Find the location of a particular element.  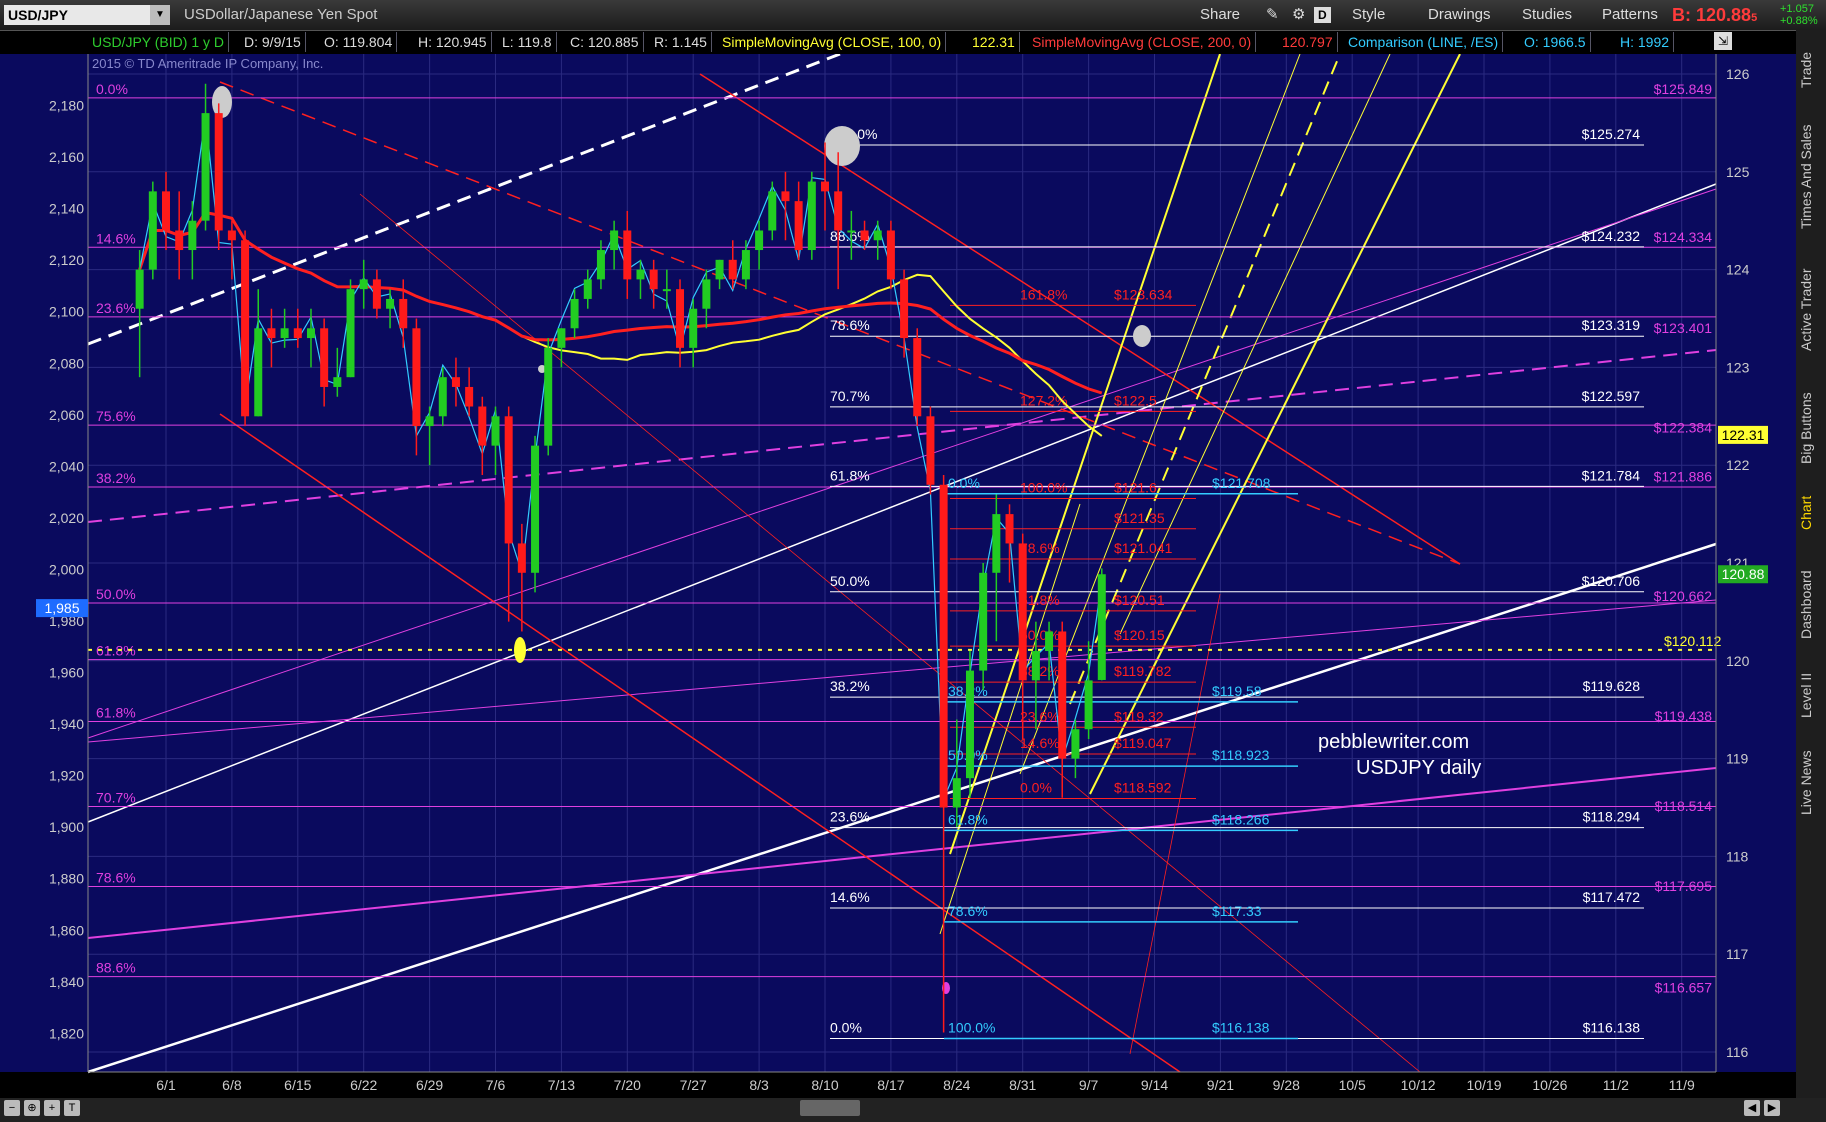

info-low: L: 119.8 is located at coordinates (527, 42).